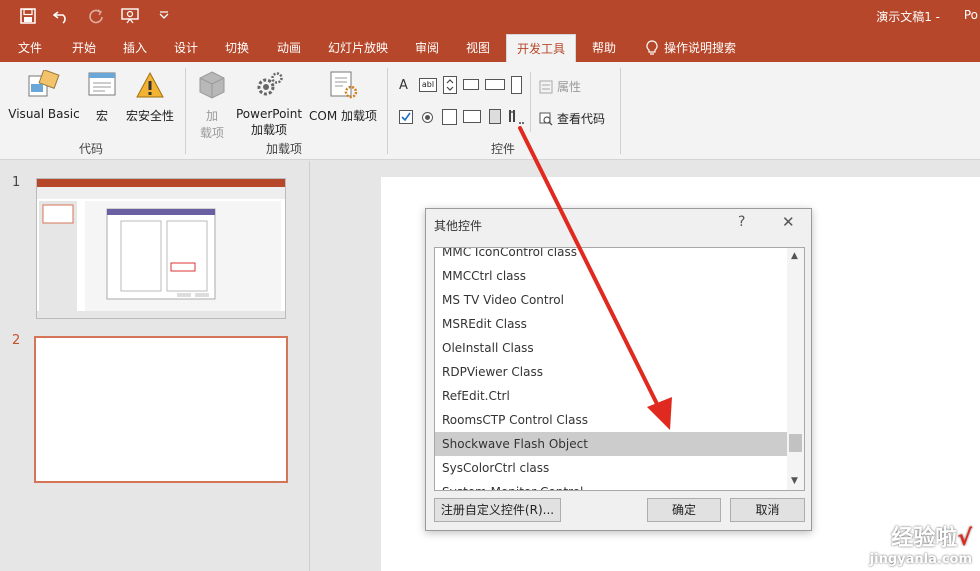 This screenshot has width=980, height=571. I want to click on tab-home: 开始, so click(84, 48).